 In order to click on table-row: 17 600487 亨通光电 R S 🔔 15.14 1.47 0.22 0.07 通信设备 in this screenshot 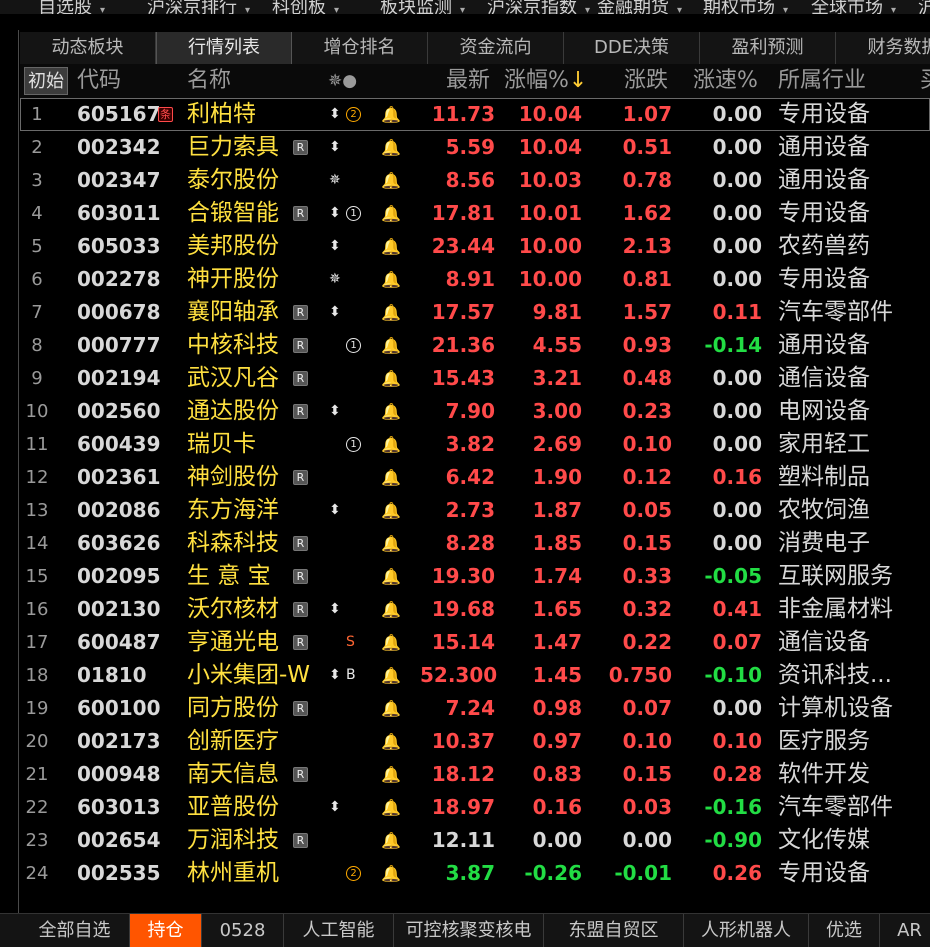, I will do `click(475, 642)`.